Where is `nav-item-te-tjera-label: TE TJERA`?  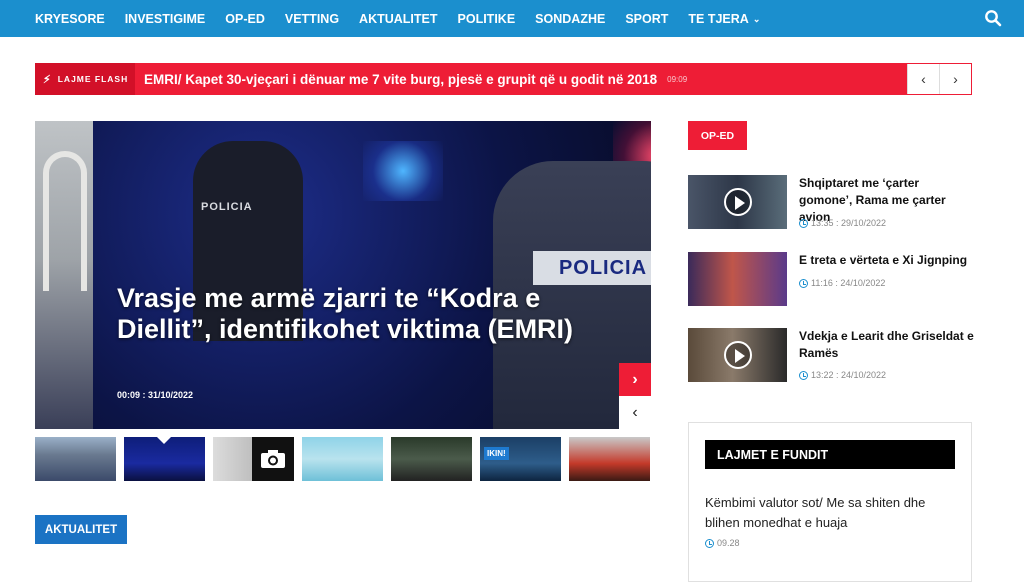
nav-item-te-tjera-label: TE TJERA is located at coordinates (718, 18).